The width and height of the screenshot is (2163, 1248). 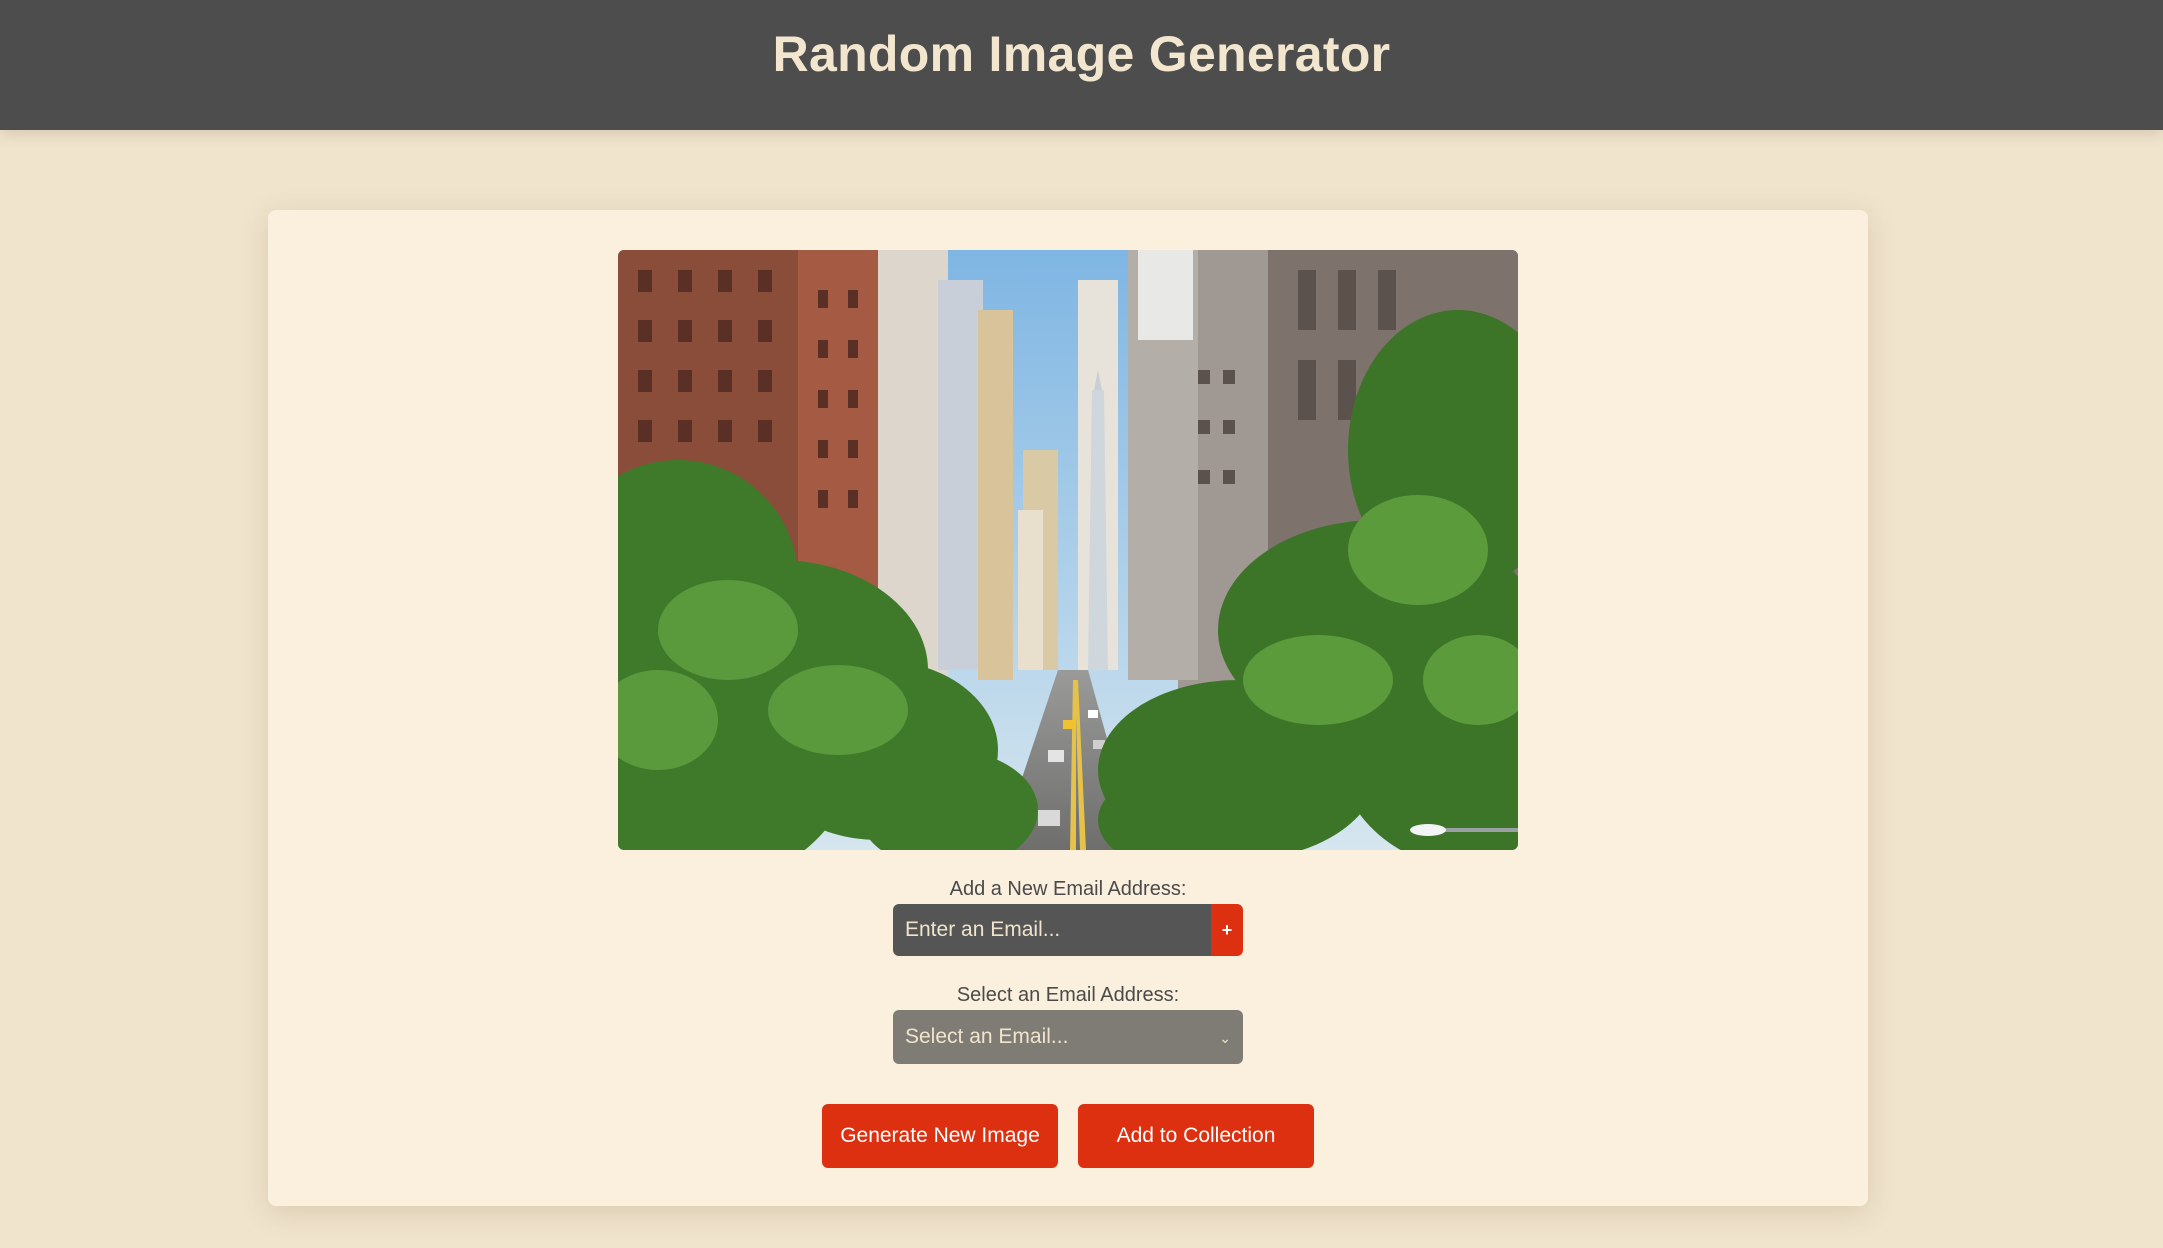 What do you see at coordinates (1196, 1136) in the screenshot?
I see `add-to-collection-button: Add to Collection` at bounding box center [1196, 1136].